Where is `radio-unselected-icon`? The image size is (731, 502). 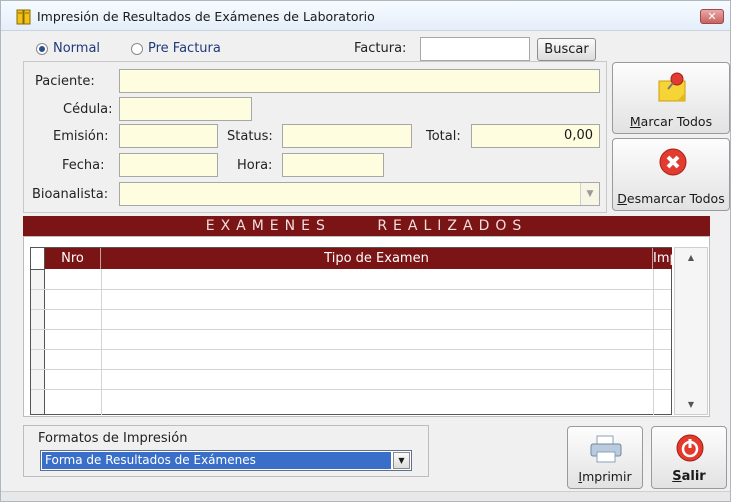 radio-unselected-icon is located at coordinates (137, 48).